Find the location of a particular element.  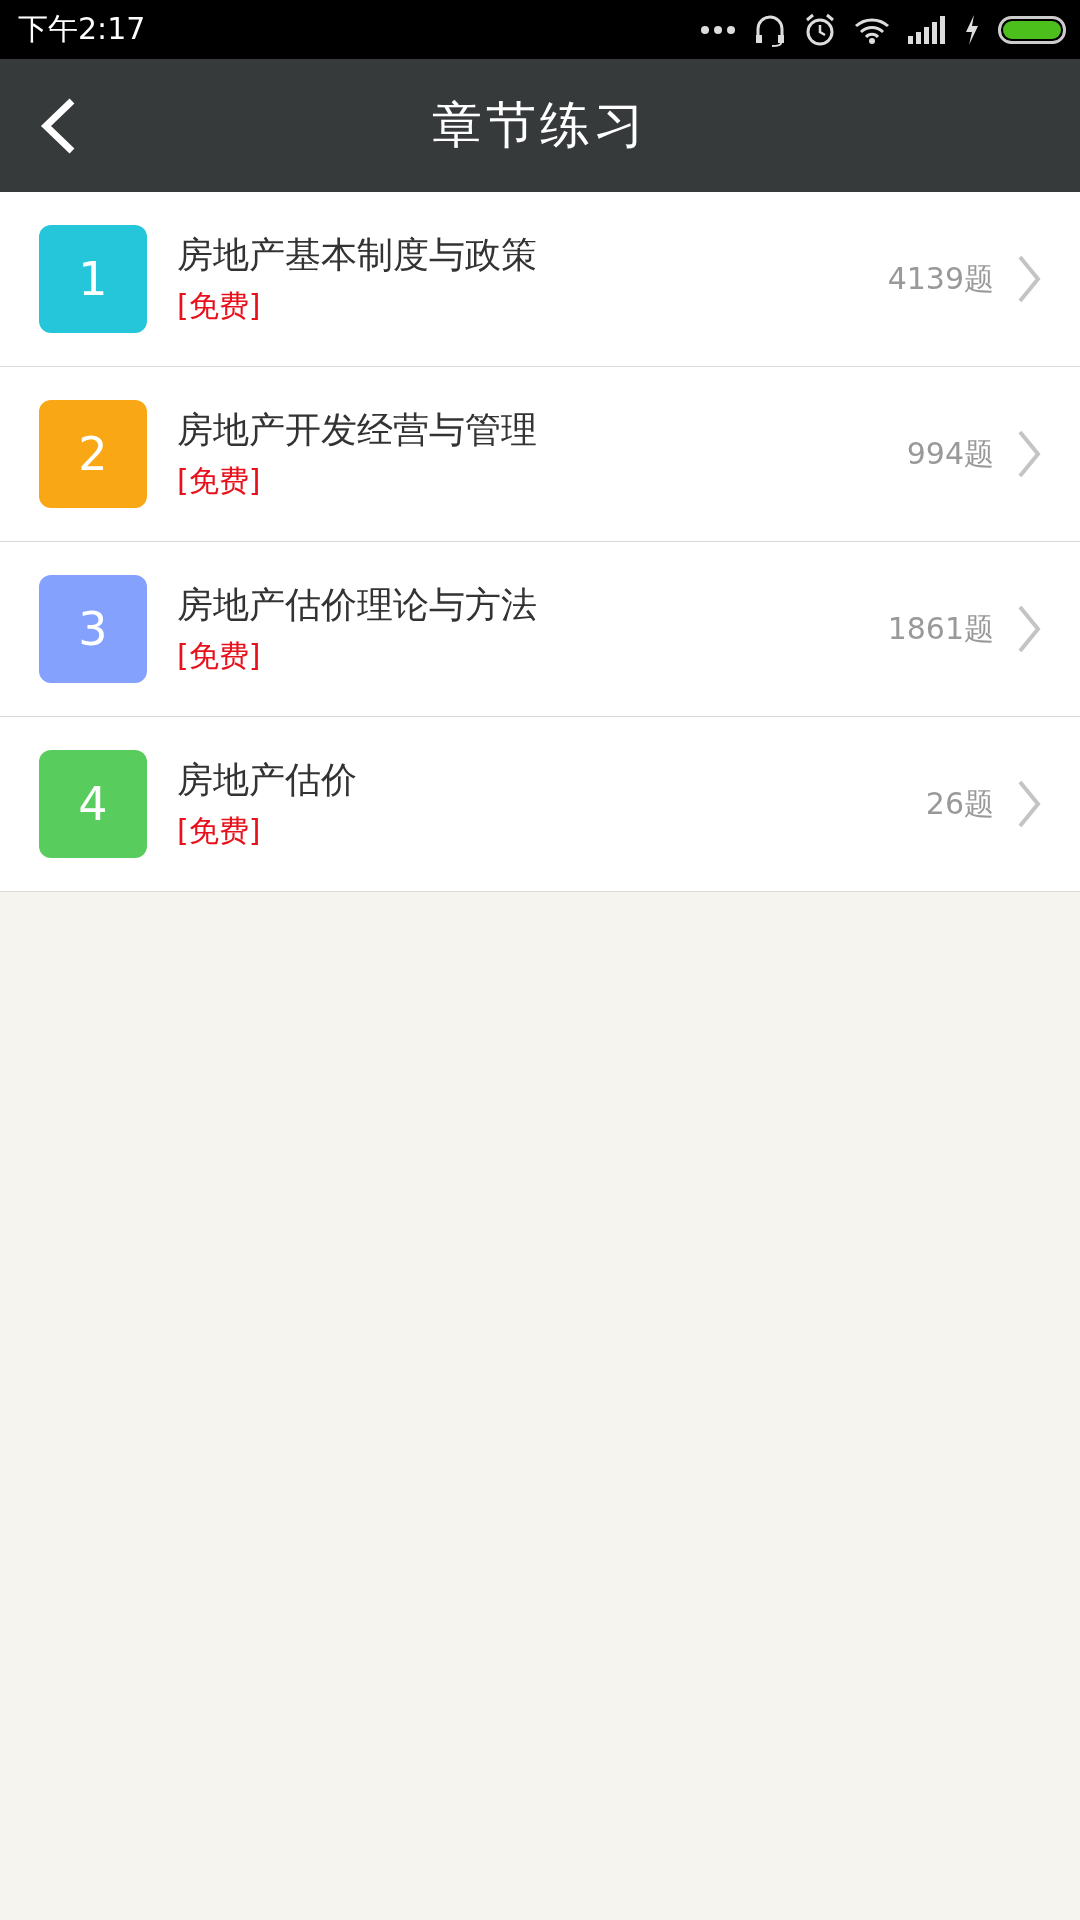

signal-icon is located at coordinates (927, 29).